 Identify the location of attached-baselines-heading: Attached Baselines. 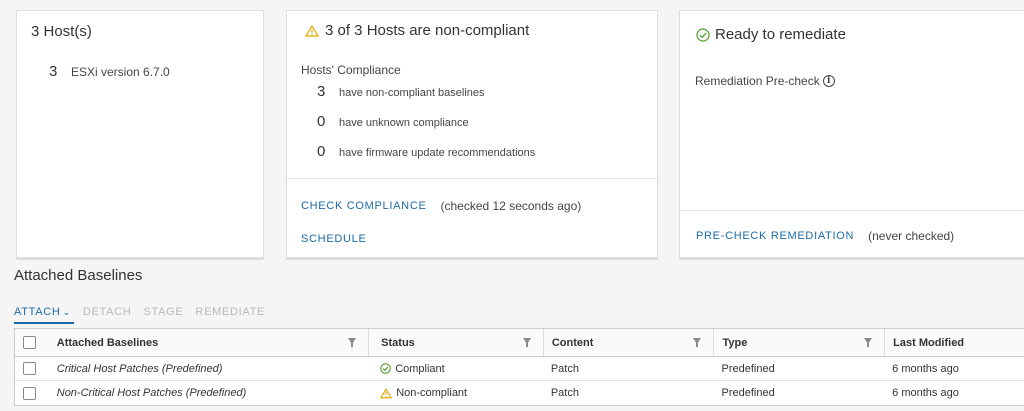
(78, 275).